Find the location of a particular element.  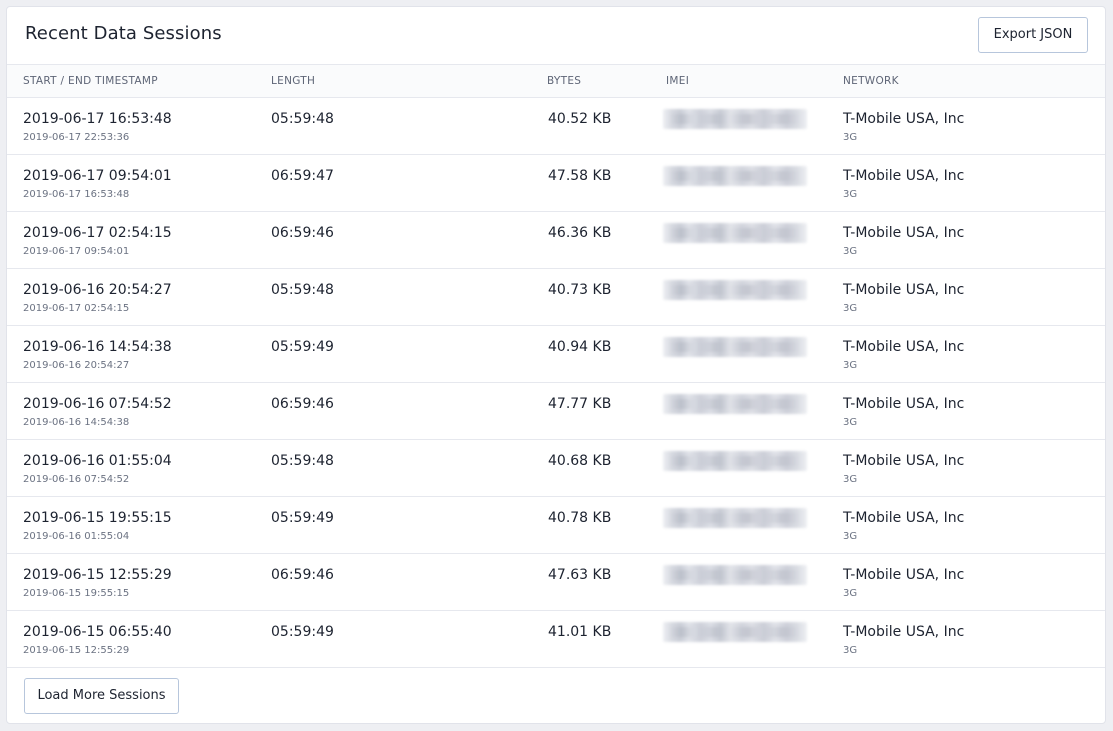

session-end-timestamp: 2019-06-16 20:54:27 is located at coordinates (76, 365).